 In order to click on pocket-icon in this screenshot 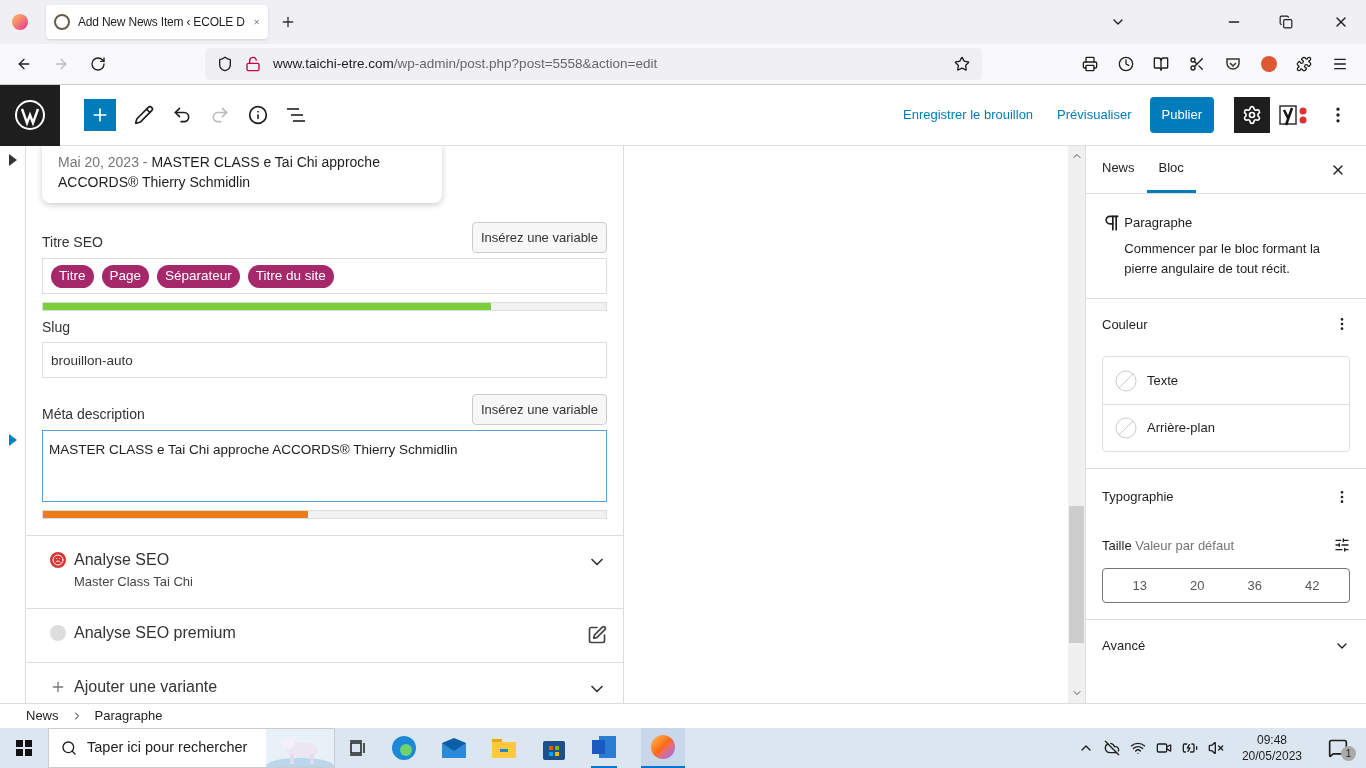, I will do `click(1232, 64)`.